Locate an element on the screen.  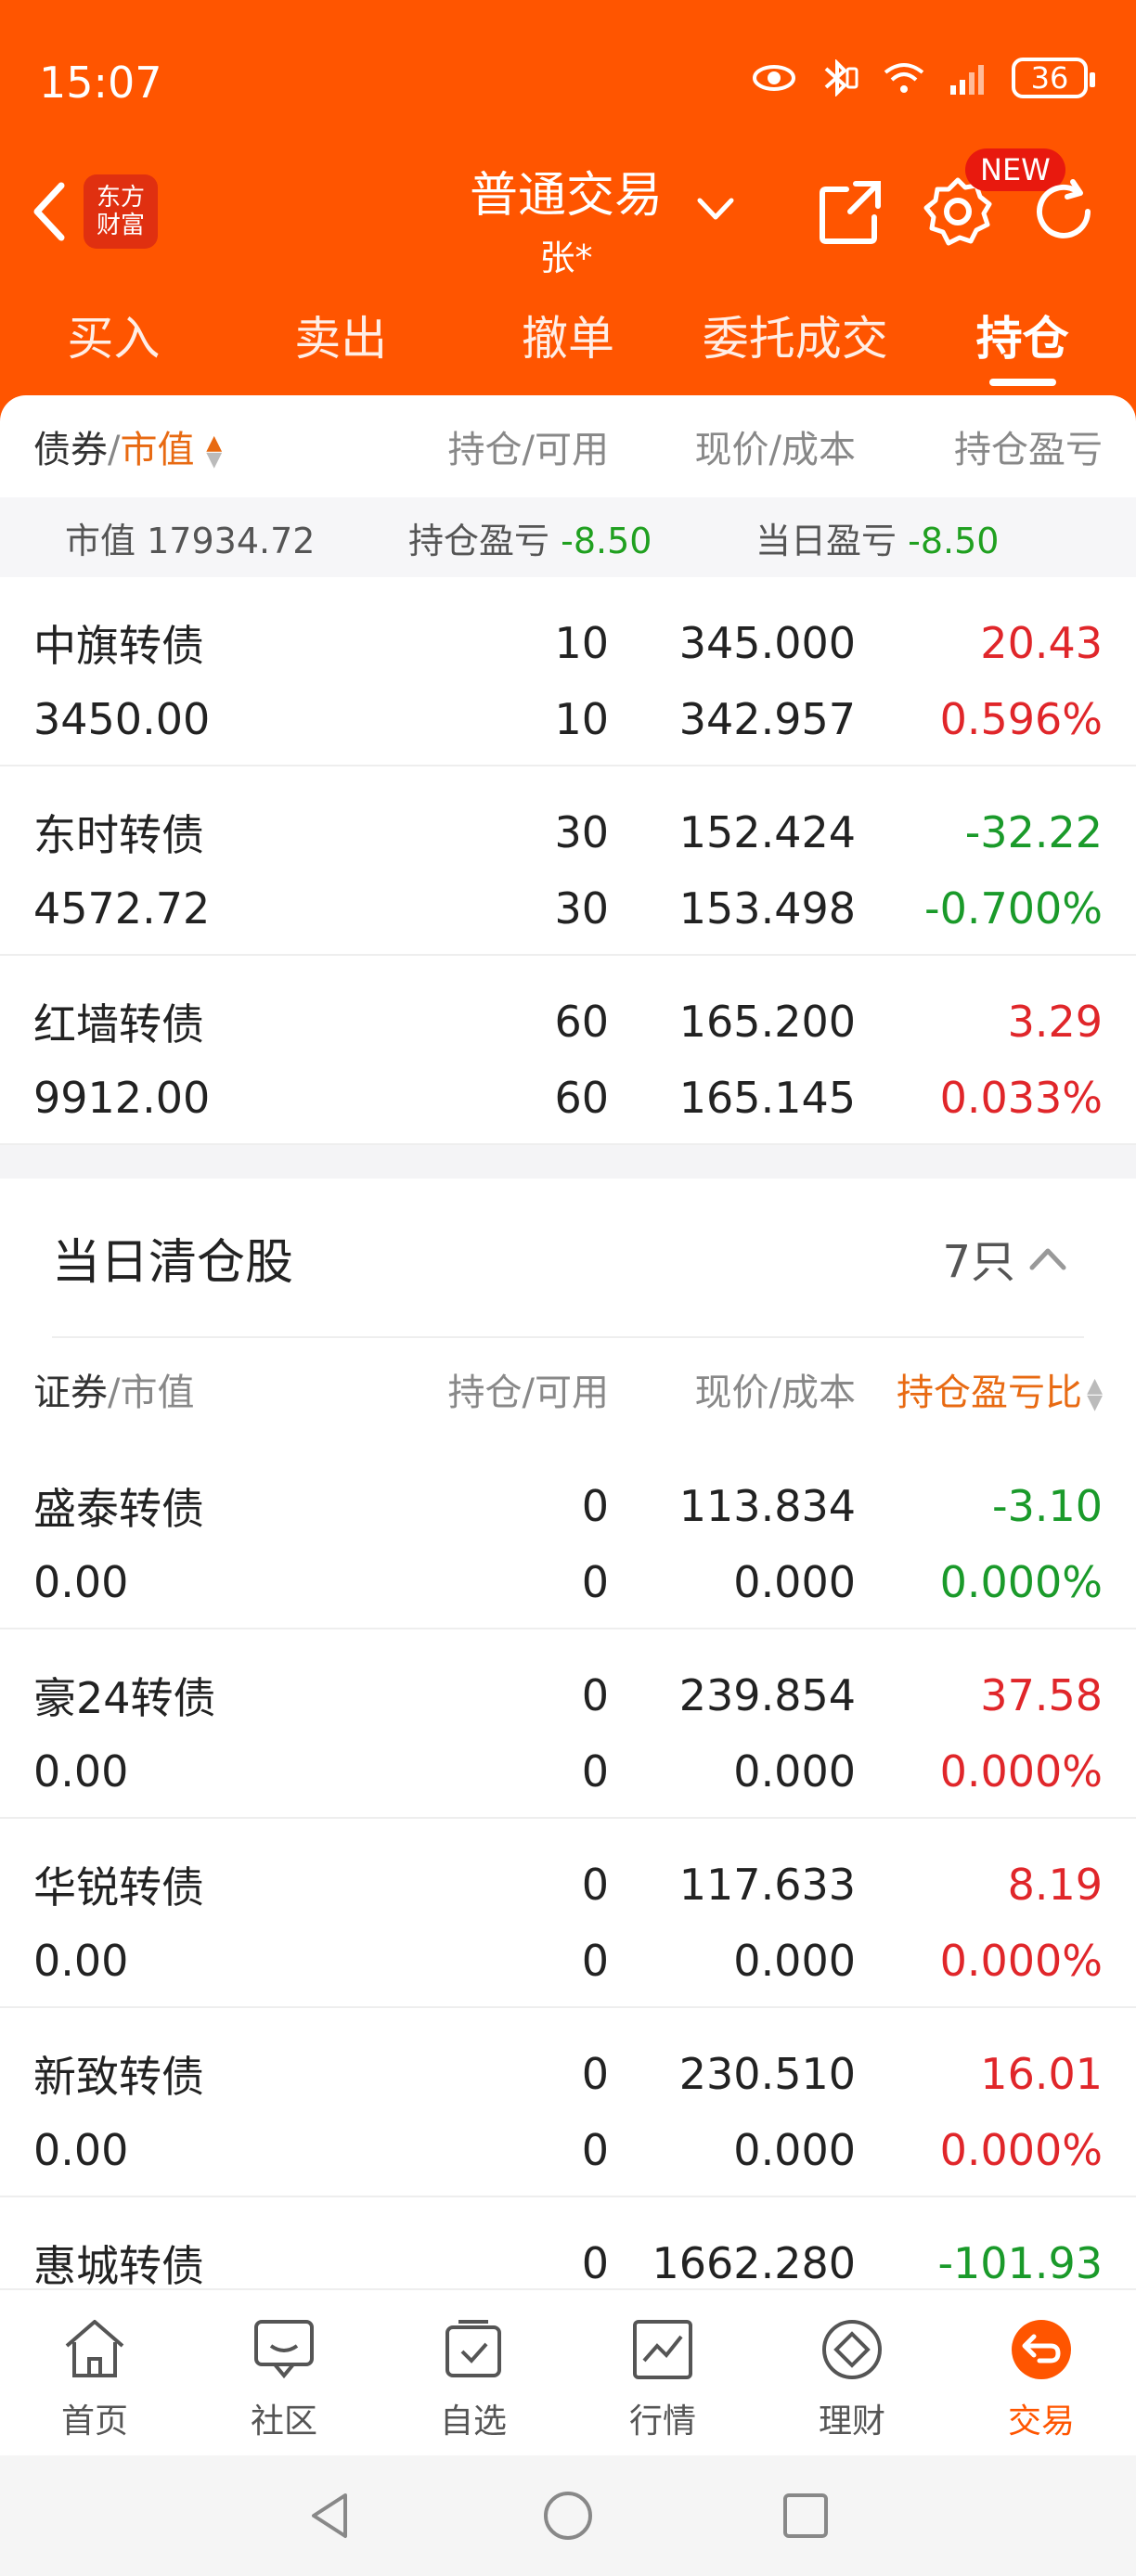
nav-trade: 交易 is located at coordinates (1041, 2372).